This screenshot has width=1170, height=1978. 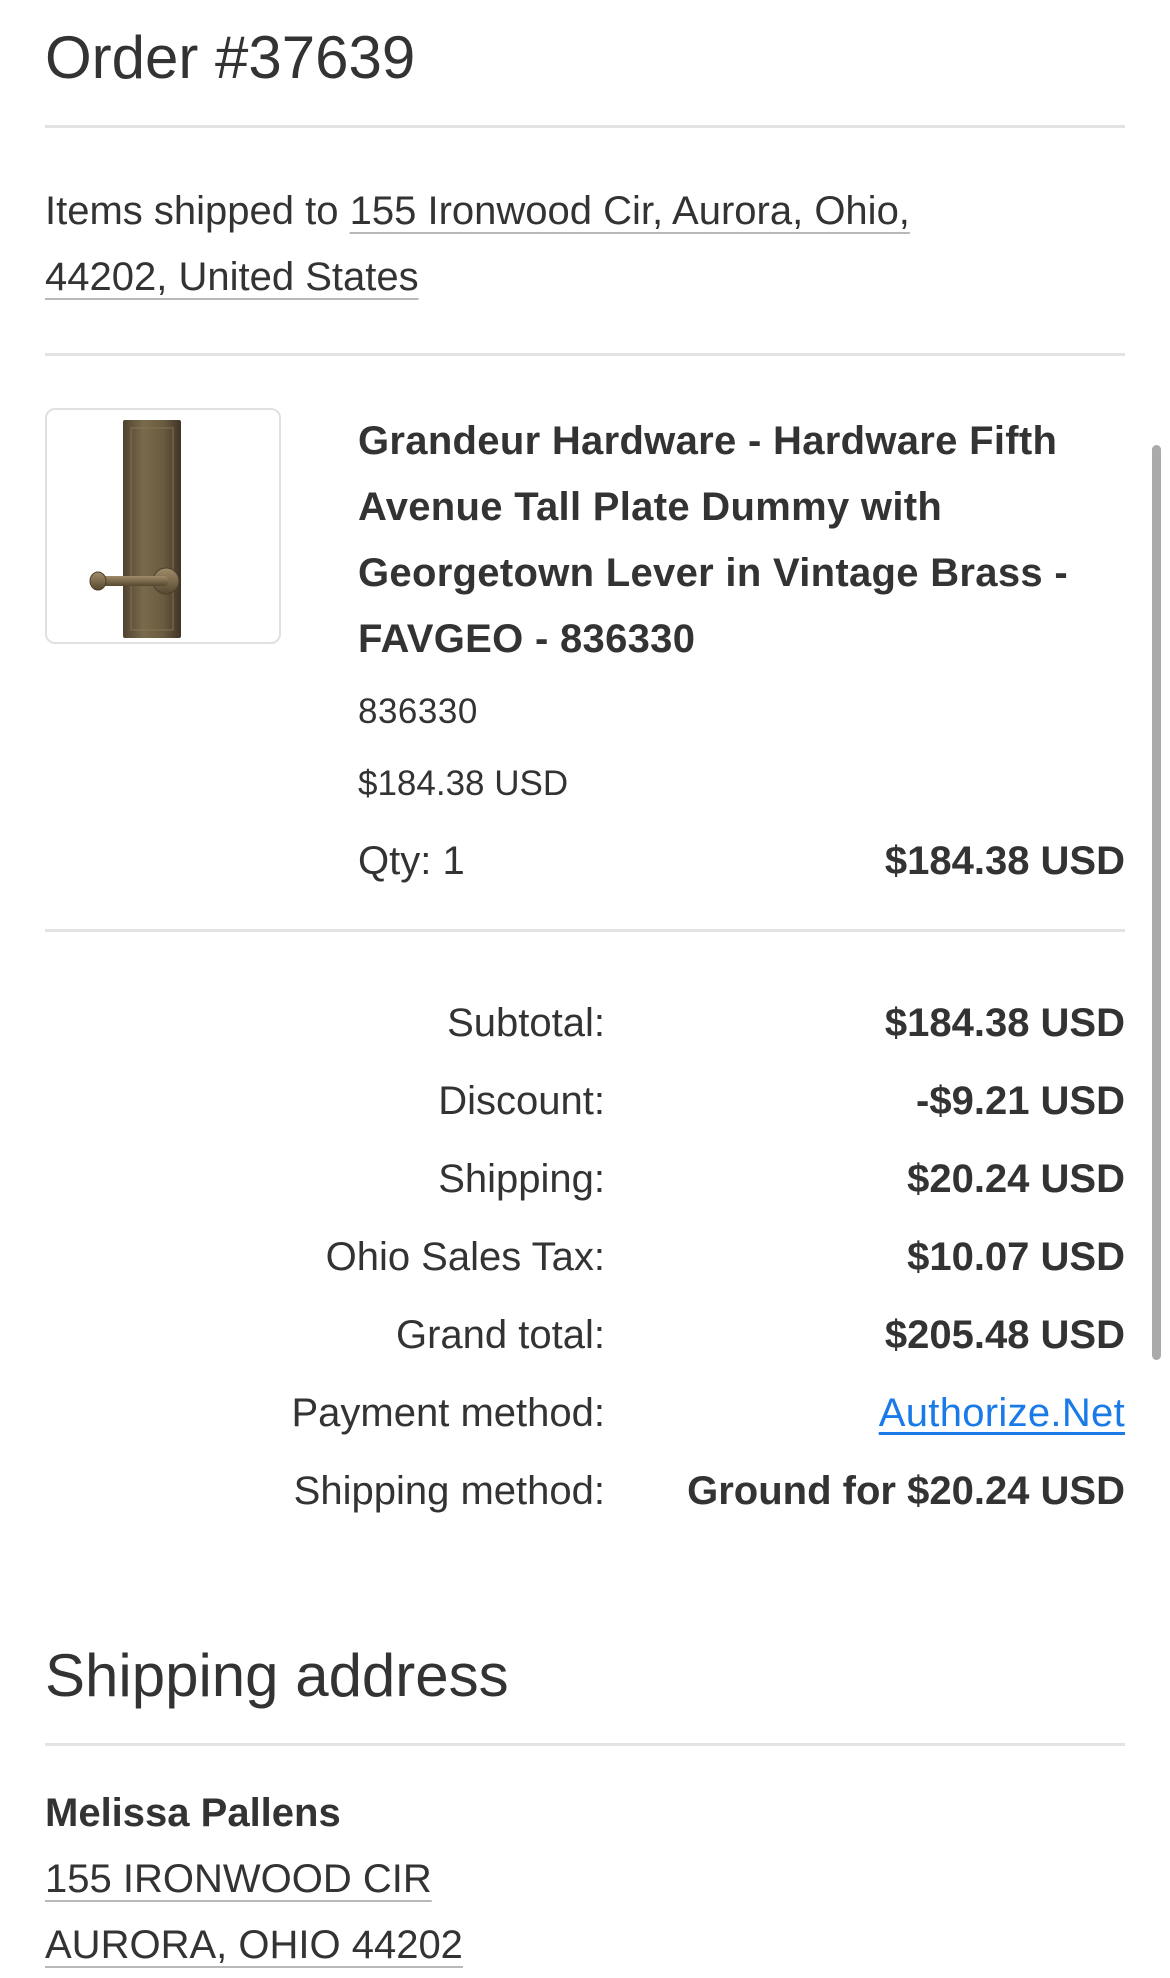 What do you see at coordinates (238, 1879) in the screenshot?
I see `shipping-address-line1: 155 IRONWOOD CIR` at bounding box center [238, 1879].